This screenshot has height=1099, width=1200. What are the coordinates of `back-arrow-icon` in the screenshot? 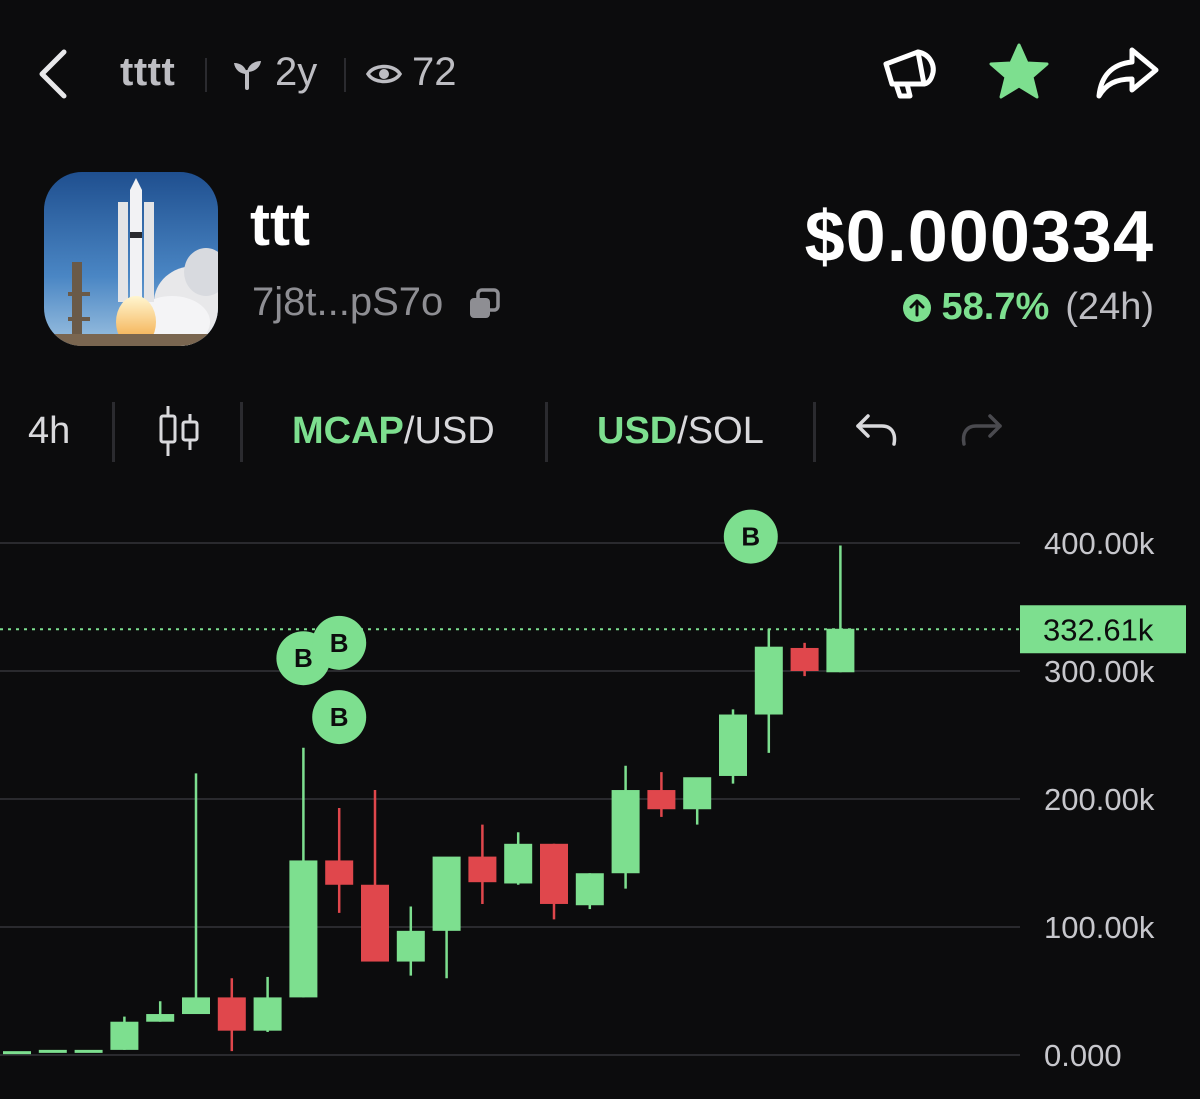 It's located at (53, 74).